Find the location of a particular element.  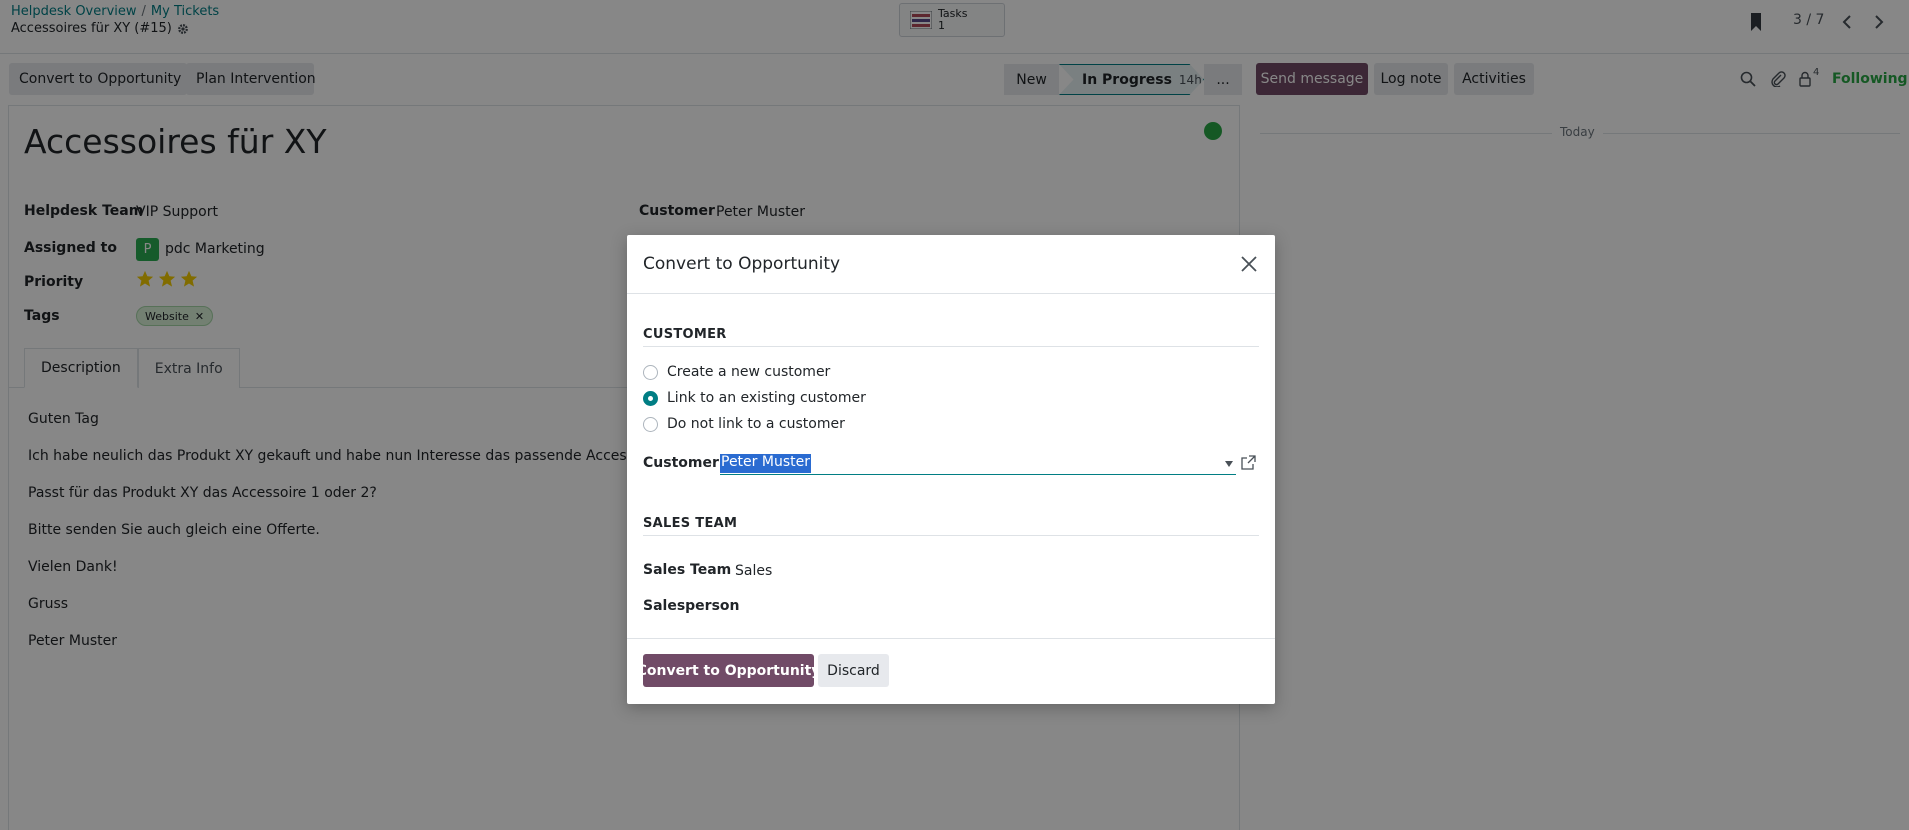

radio-button-checked is located at coordinates (650, 398).